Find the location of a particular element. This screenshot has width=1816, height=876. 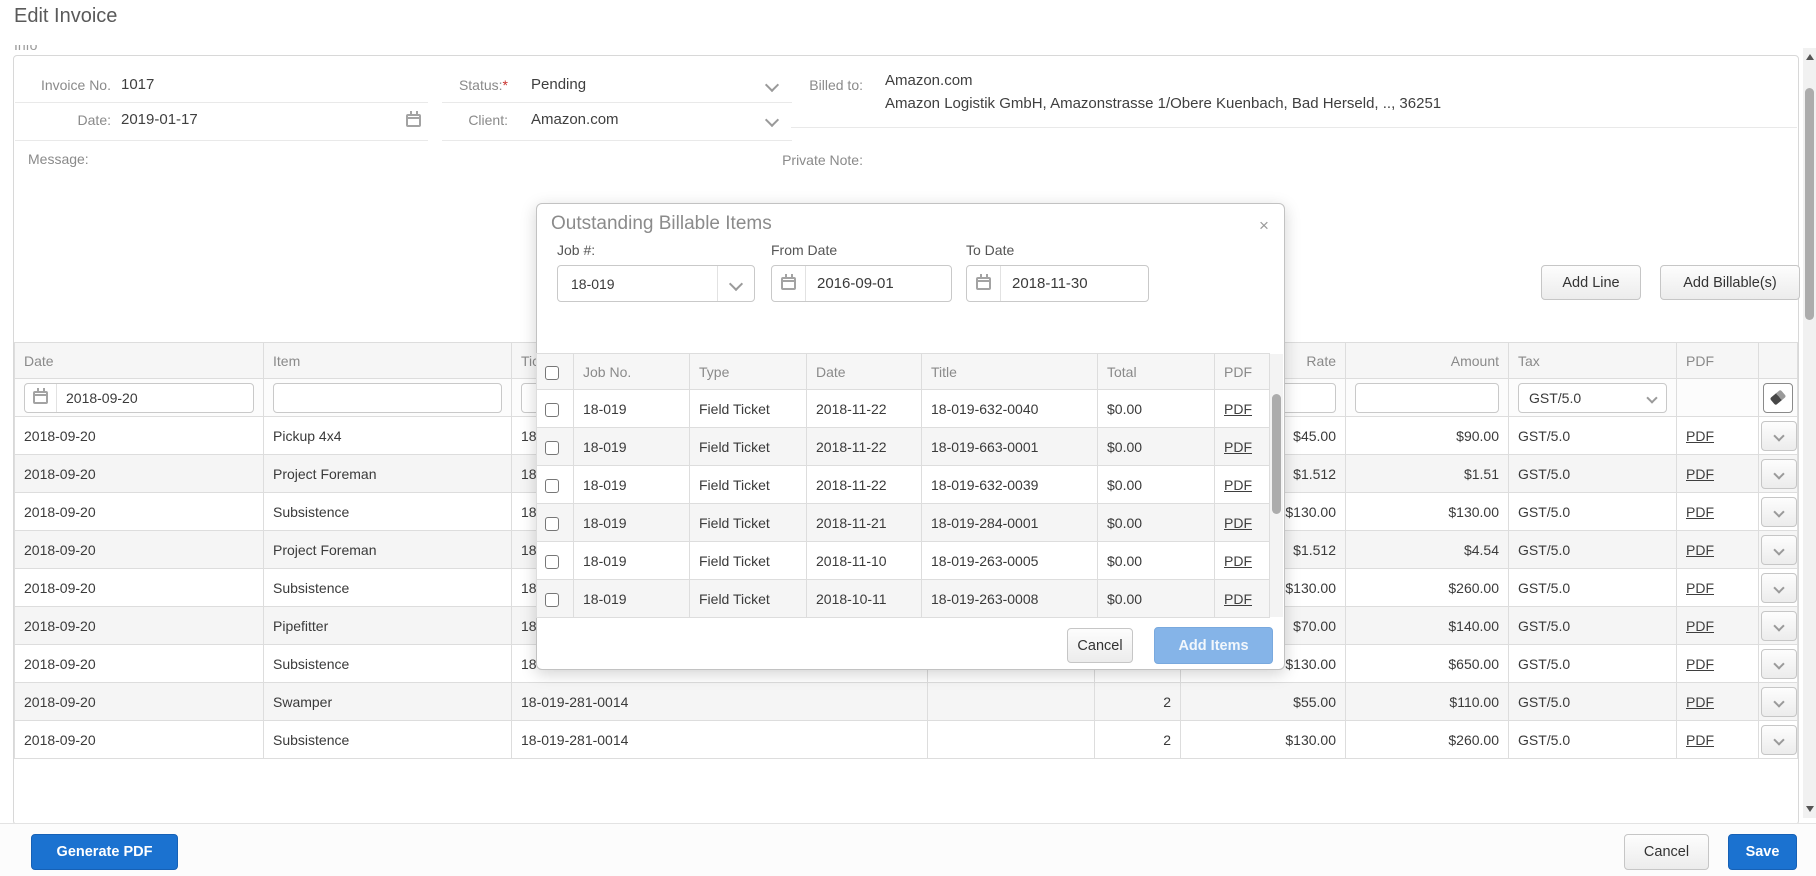

divider is located at coordinates (617, 140).